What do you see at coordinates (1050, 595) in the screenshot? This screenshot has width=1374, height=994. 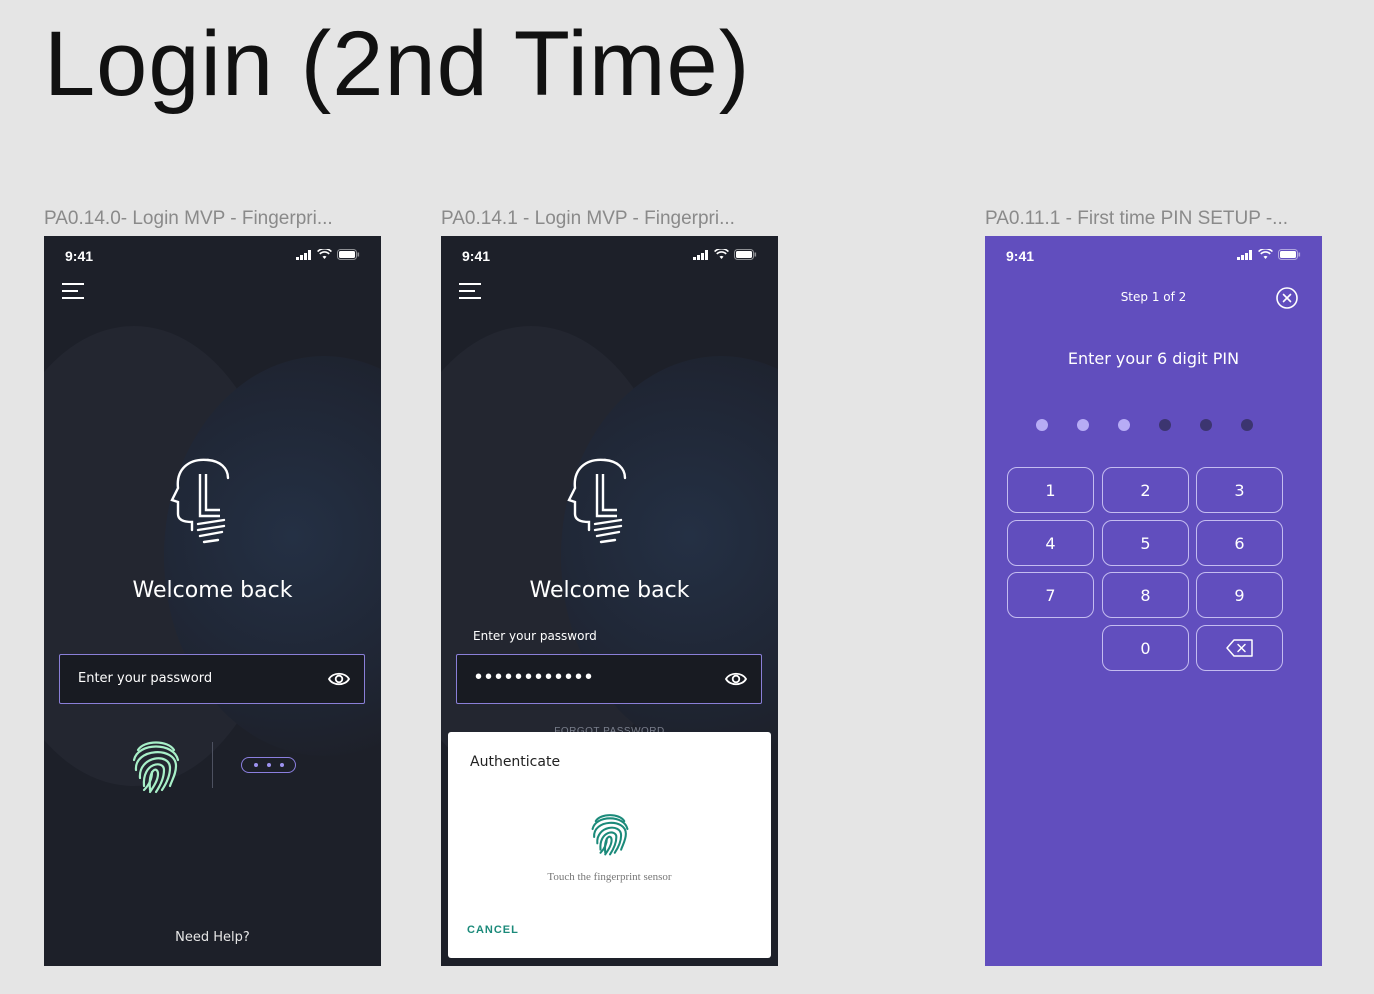 I see `key-7: 7` at bounding box center [1050, 595].